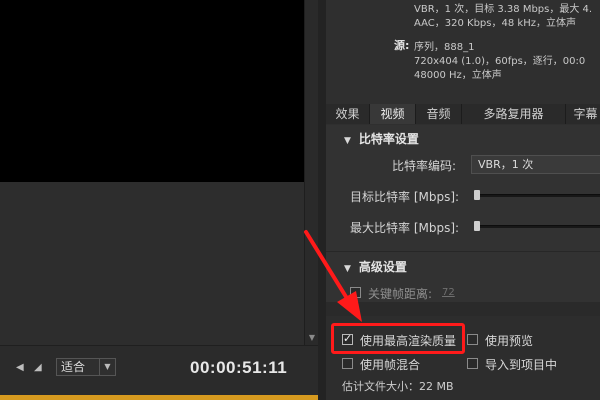 This screenshot has width=600, height=400. What do you see at coordinates (159, 397) in the screenshot?
I see `timeline-bar` at bounding box center [159, 397].